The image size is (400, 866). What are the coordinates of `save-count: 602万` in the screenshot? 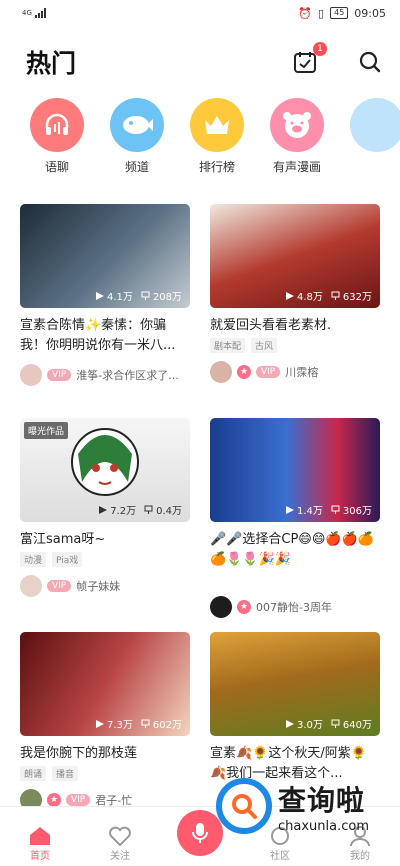 It's located at (167, 725).